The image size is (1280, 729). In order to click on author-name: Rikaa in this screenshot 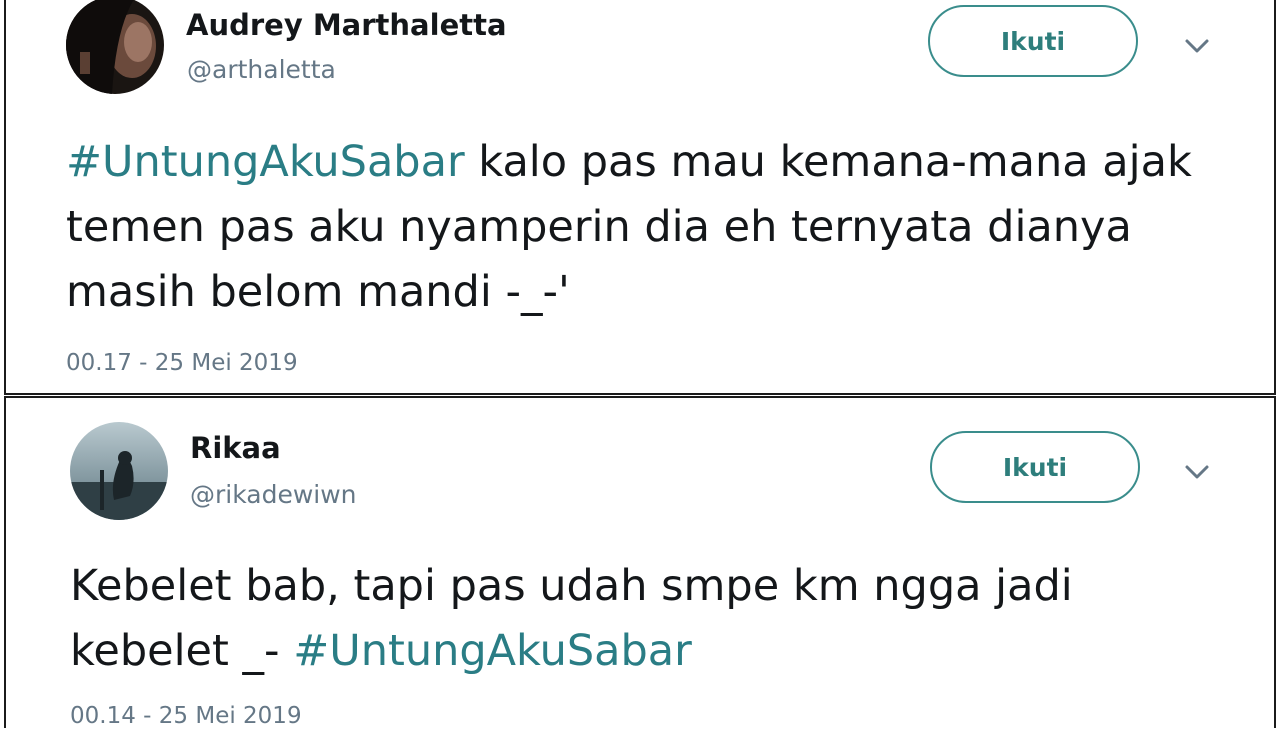, I will do `click(235, 448)`.